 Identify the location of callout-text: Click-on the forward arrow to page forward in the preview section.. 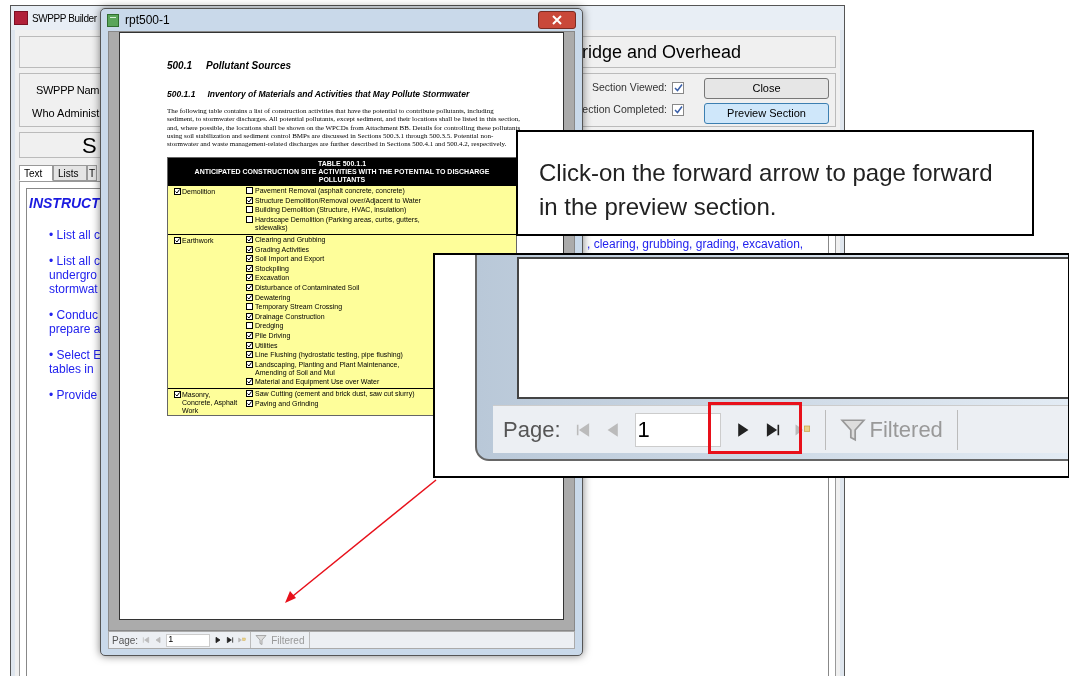
(766, 190).